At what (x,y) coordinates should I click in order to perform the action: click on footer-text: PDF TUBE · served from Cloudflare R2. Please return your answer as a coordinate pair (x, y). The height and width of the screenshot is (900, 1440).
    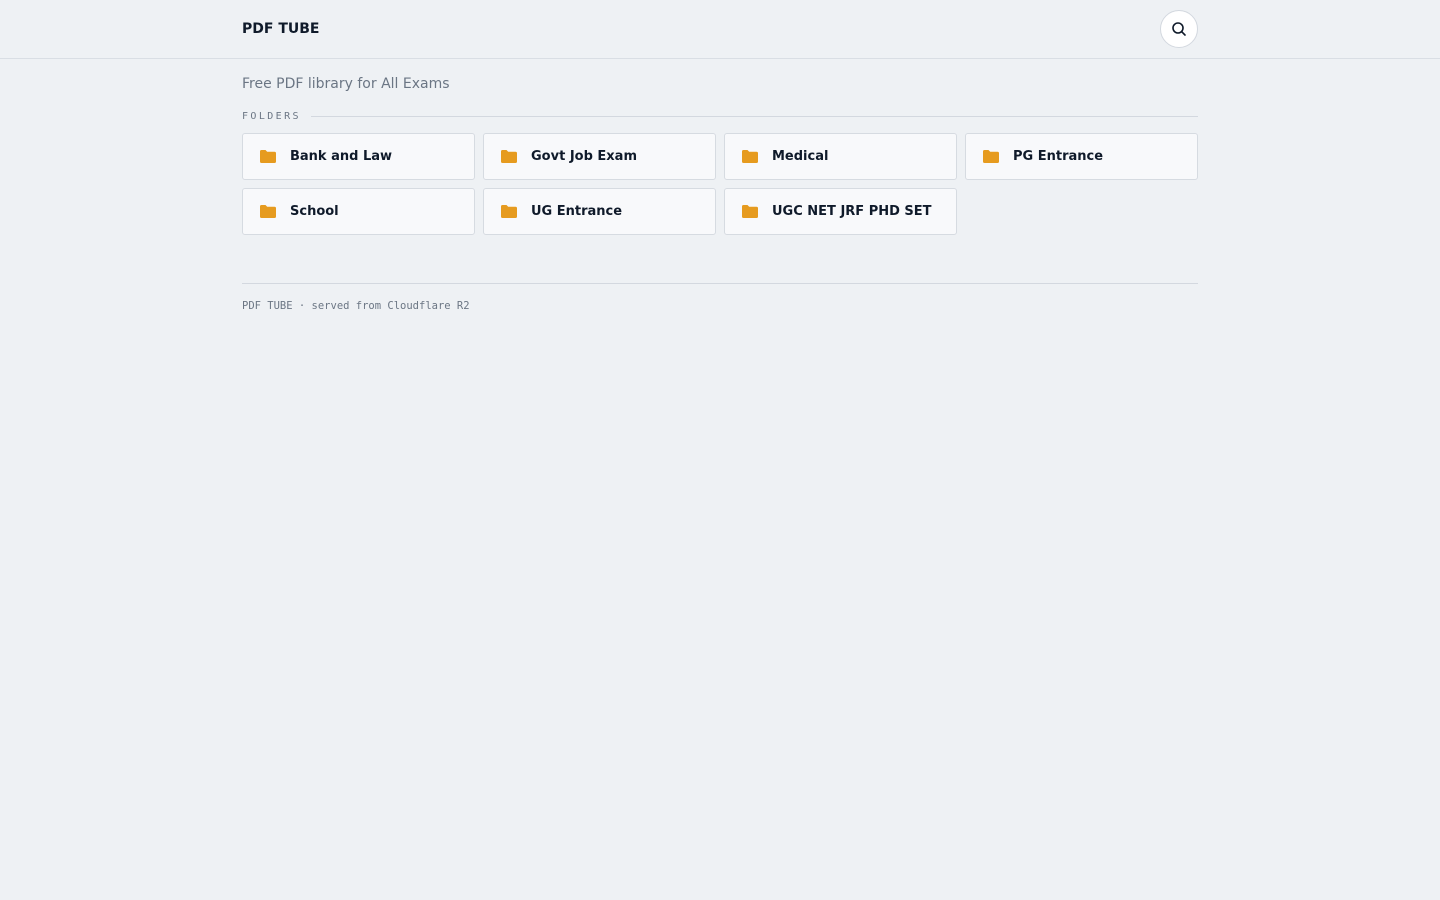
    Looking at the image, I should click on (356, 306).